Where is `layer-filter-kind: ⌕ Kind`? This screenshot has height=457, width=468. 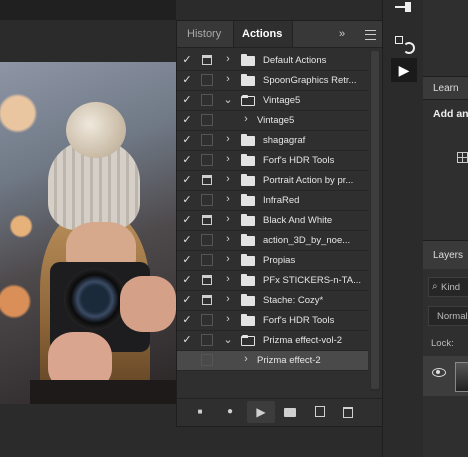
layer-filter-kind: ⌕ Kind is located at coordinates (448, 287).